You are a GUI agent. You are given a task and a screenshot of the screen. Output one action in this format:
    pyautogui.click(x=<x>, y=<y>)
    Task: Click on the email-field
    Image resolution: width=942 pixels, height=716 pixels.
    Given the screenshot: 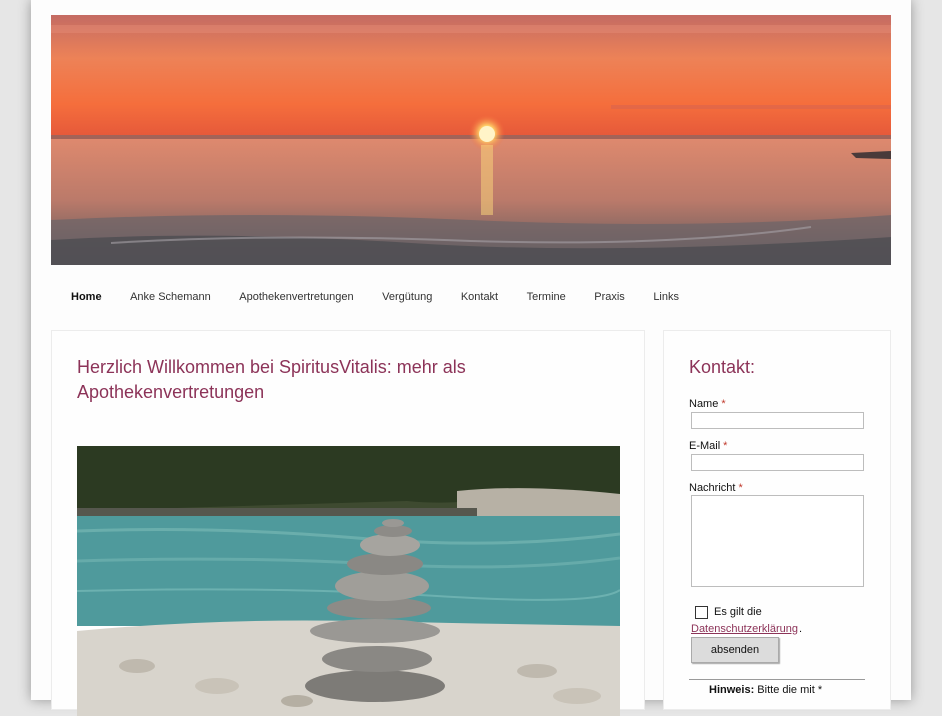 What is the action you would take?
    pyautogui.click(x=777, y=462)
    